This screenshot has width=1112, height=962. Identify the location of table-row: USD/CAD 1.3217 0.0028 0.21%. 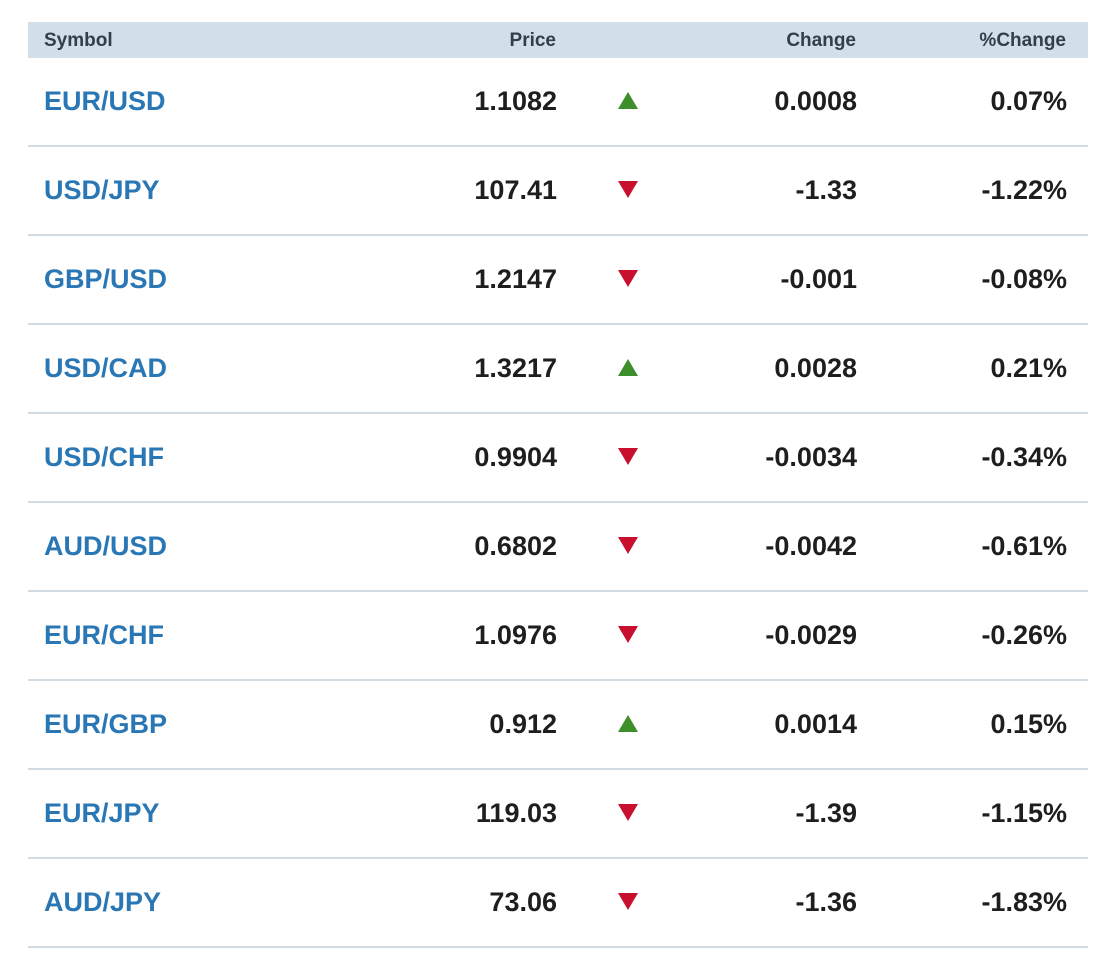
(558, 369).